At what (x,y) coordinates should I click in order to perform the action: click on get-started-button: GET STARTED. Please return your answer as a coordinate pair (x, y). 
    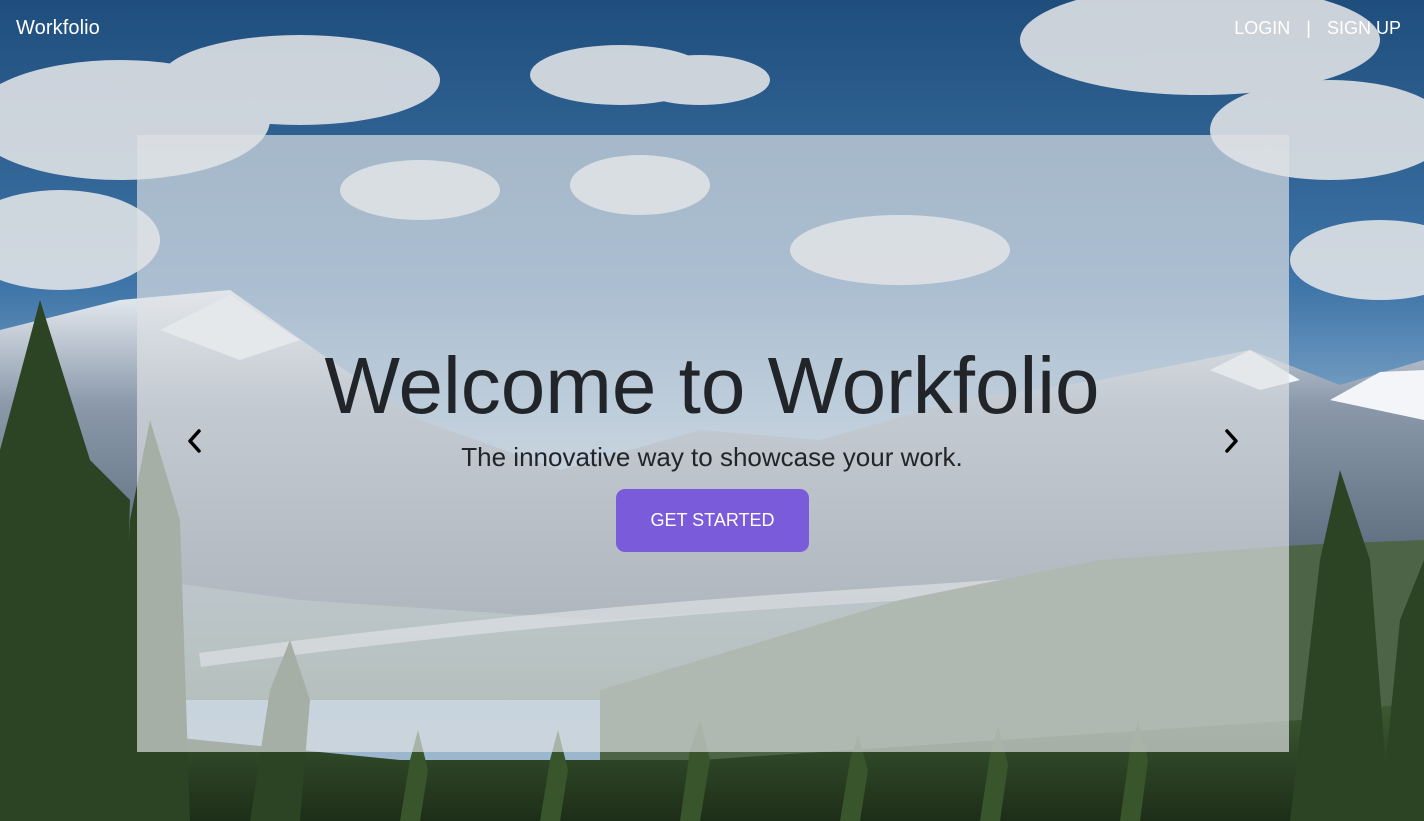
    Looking at the image, I should click on (712, 520).